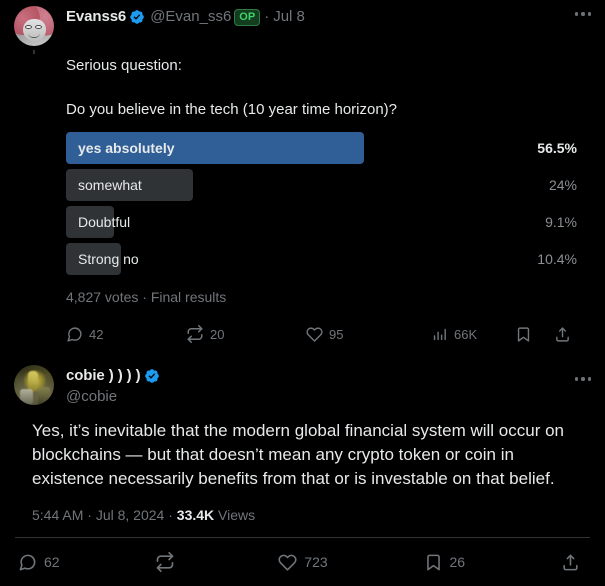 This screenshot has height=586, width=605. Describe the element at coordinates (110, 185) in the screenshot. I see `poll-option-label: somewhat` at that location.